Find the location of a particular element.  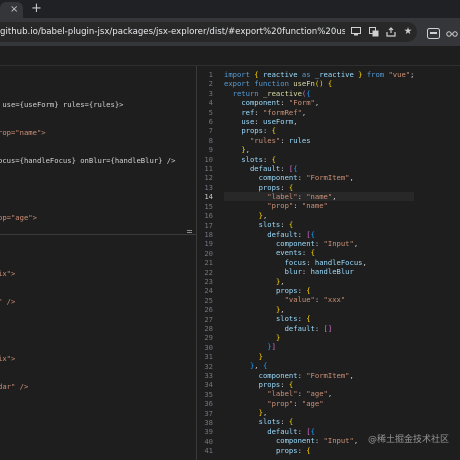

line-number: 14 is located at coordinates (208, 197).